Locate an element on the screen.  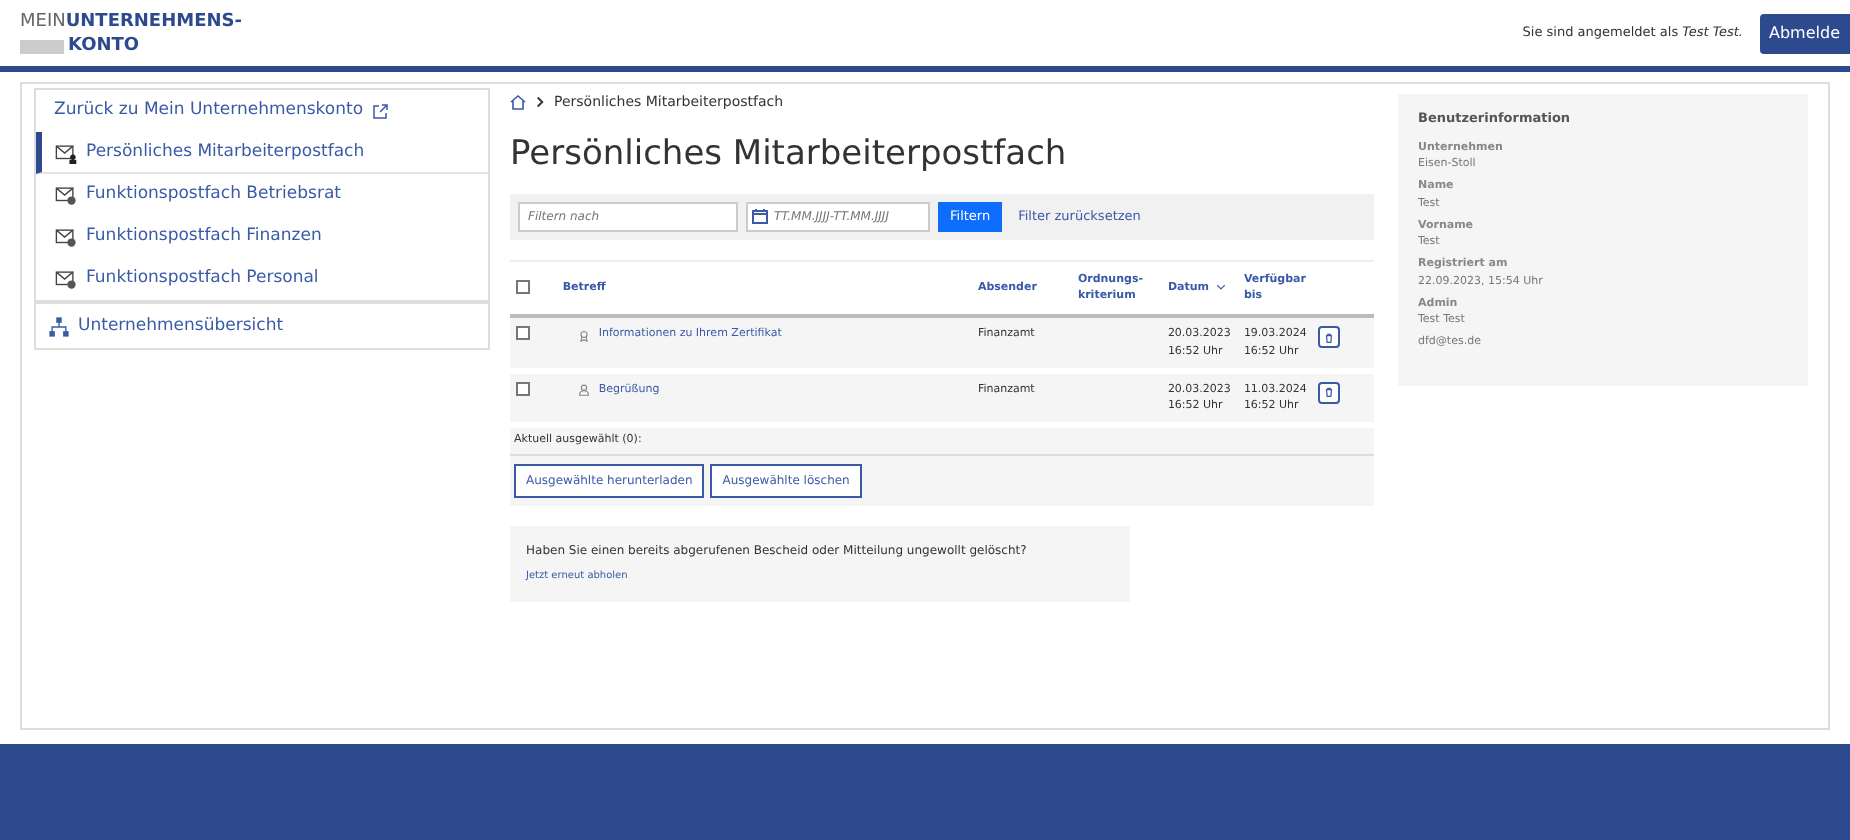
sidebar-item: Funktionspostfach Betriebsrat is located at coordinates (262, 195).